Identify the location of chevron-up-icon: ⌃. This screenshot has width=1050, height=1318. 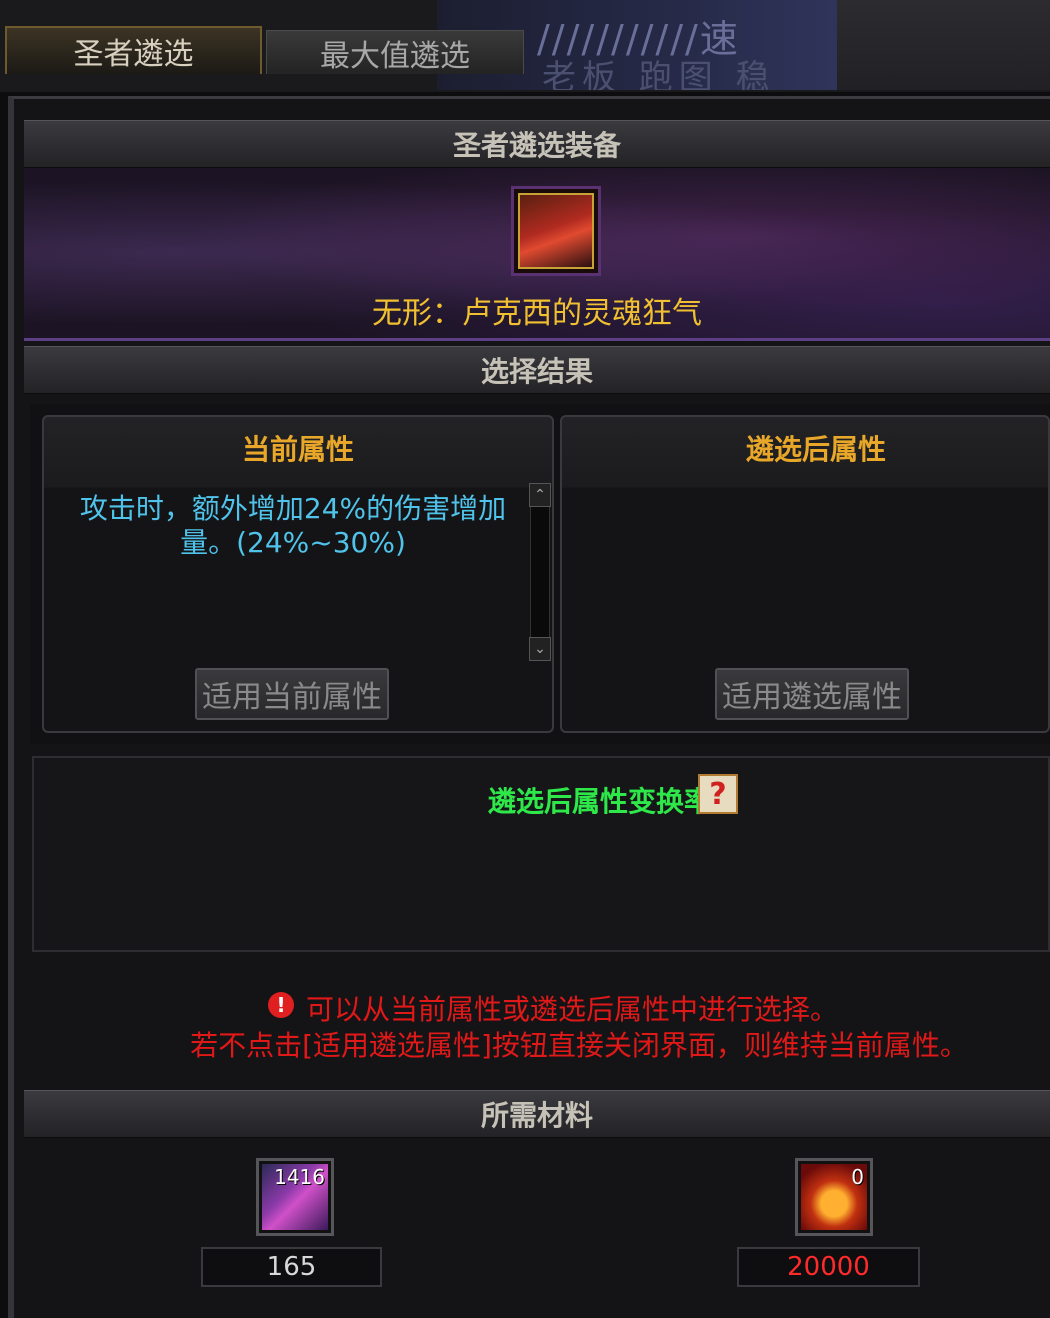
(540, 495).